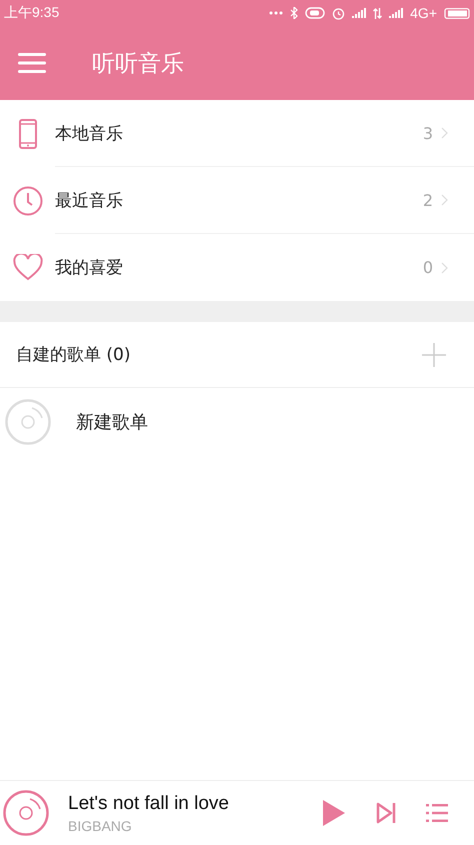 This screenshot has width=474, height=845. I want to click on playlist-name: 新建歌单, so click(112, 422).